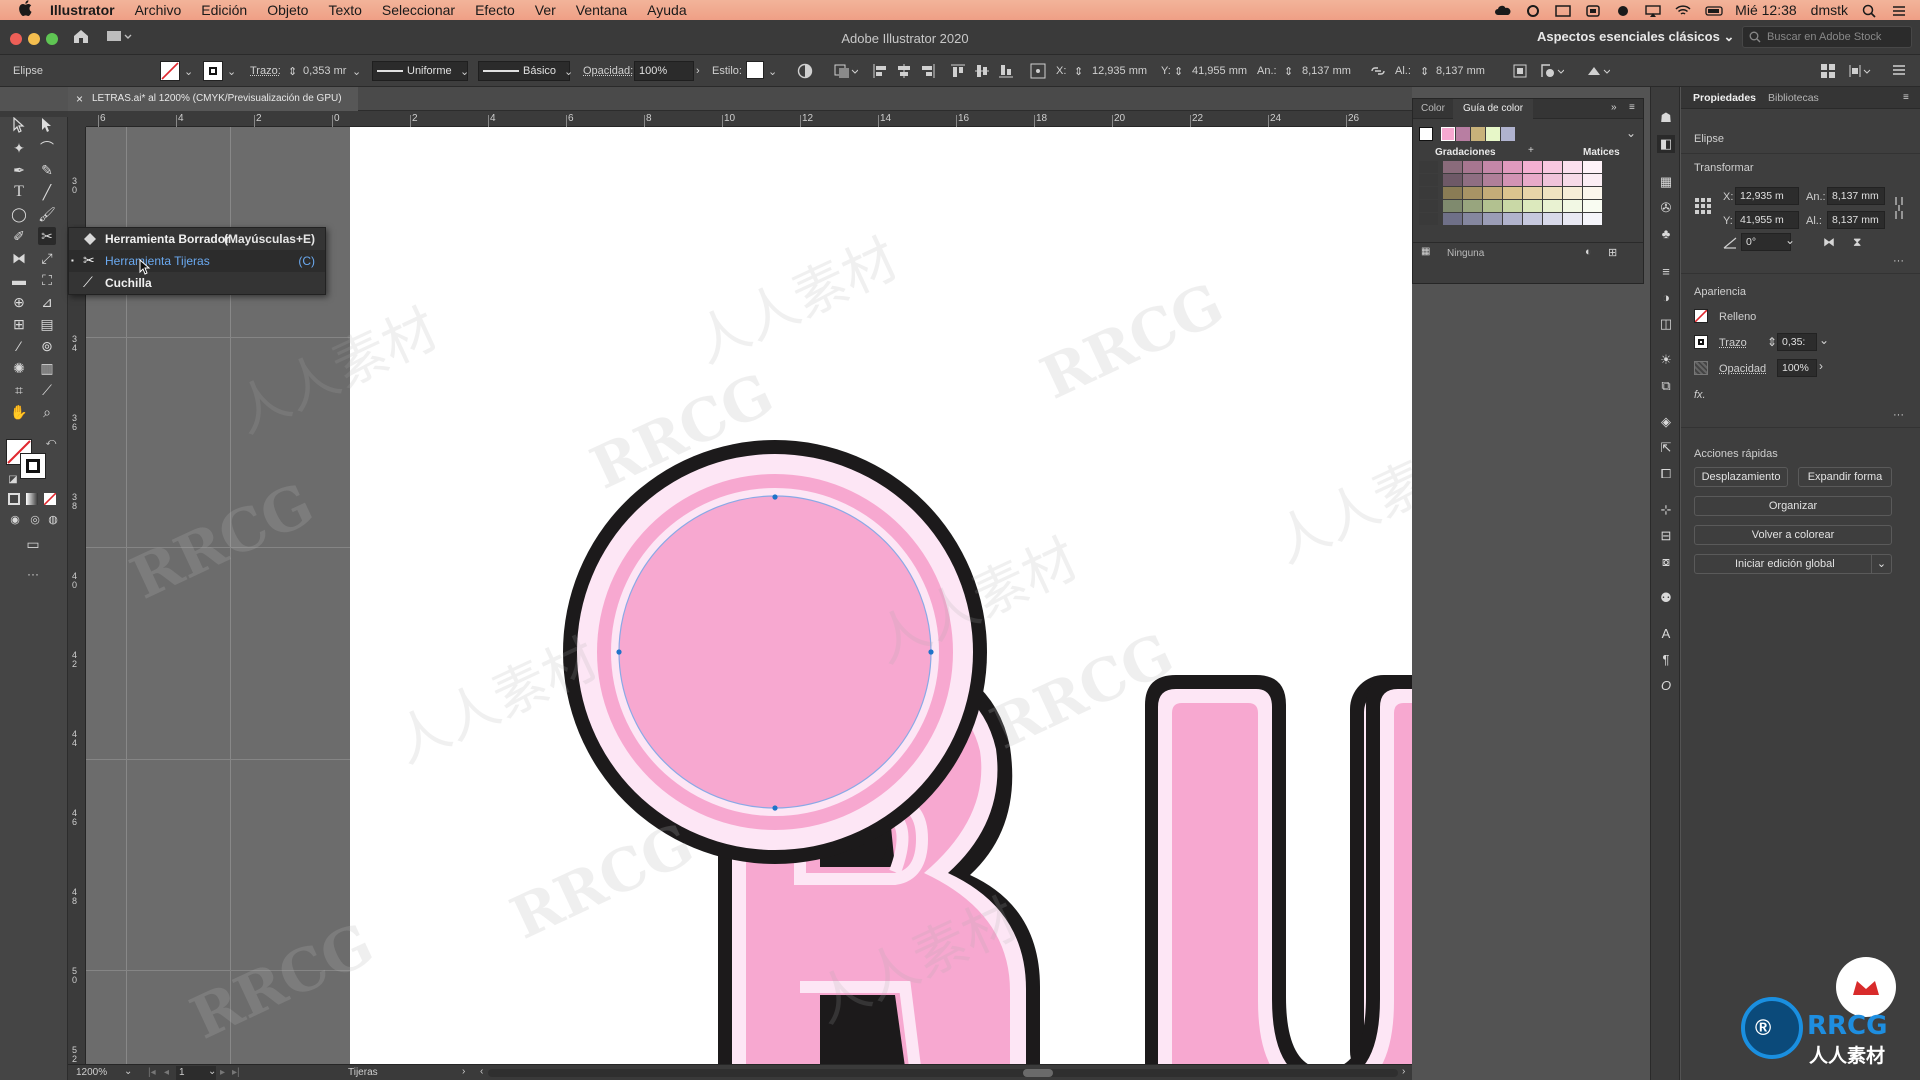 This screenshot has width=1920, height=1080. What do you see at coordinates (664, 71) in the screenshot?
I see `opacity-input: 100%` at bounding box center [664, 71].